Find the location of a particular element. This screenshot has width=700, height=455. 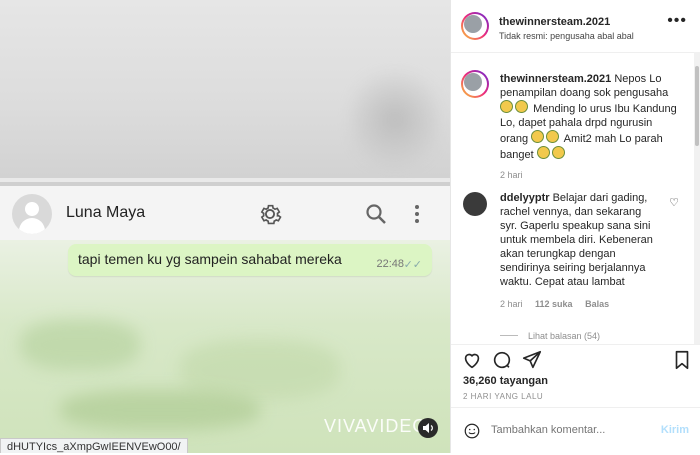

scrollbar-thumb is located at coordinates (697, 106).